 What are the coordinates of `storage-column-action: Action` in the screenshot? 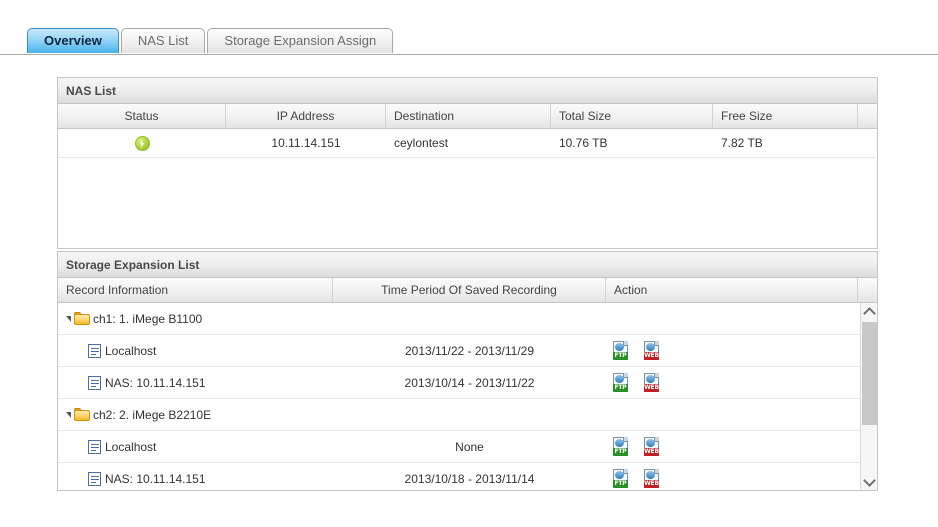 It's located at (732, 290).